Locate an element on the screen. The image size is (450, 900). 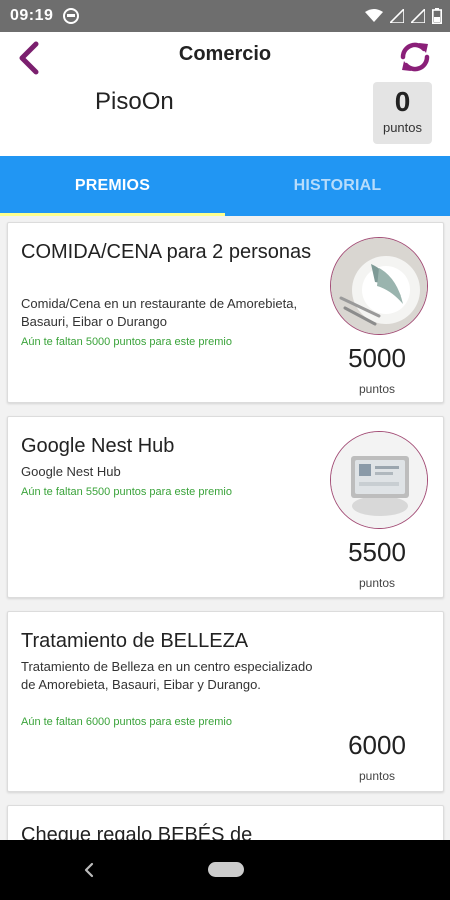
refresh-button is located at coordinates (415, 57).